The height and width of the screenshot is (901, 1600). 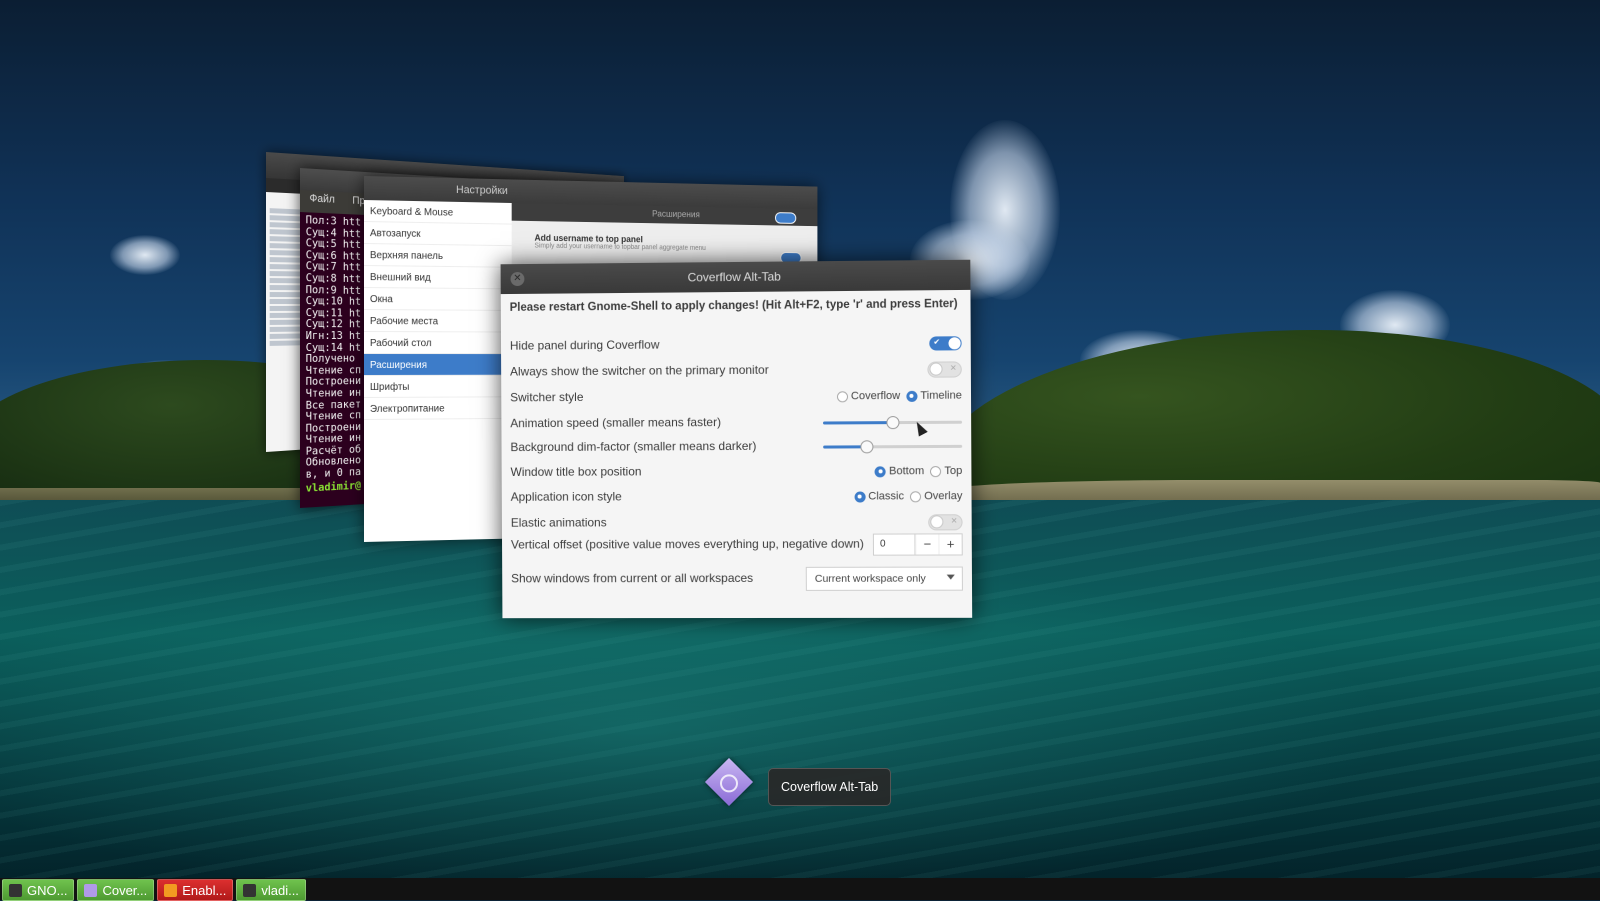 What do you see at coordinates (736, 423) in the screenshot?
I see `animation-speed-row: Animation speed (smaller means faster)` at bounding box center [736, 423].